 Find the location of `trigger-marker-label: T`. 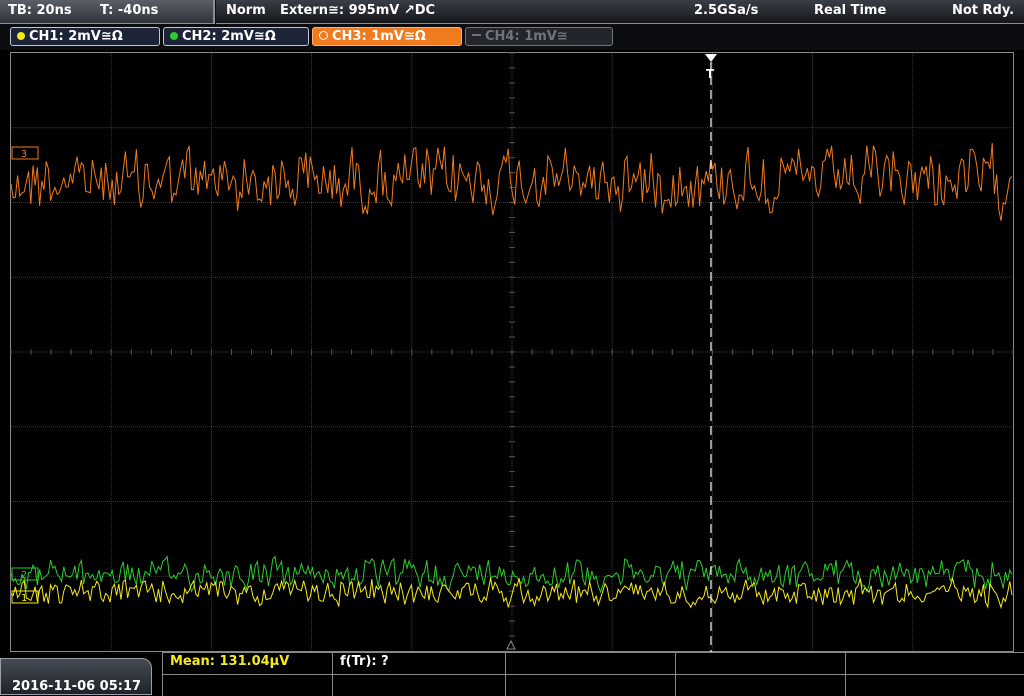

trigger-marker-label: T is located at coordinates (710, 74).